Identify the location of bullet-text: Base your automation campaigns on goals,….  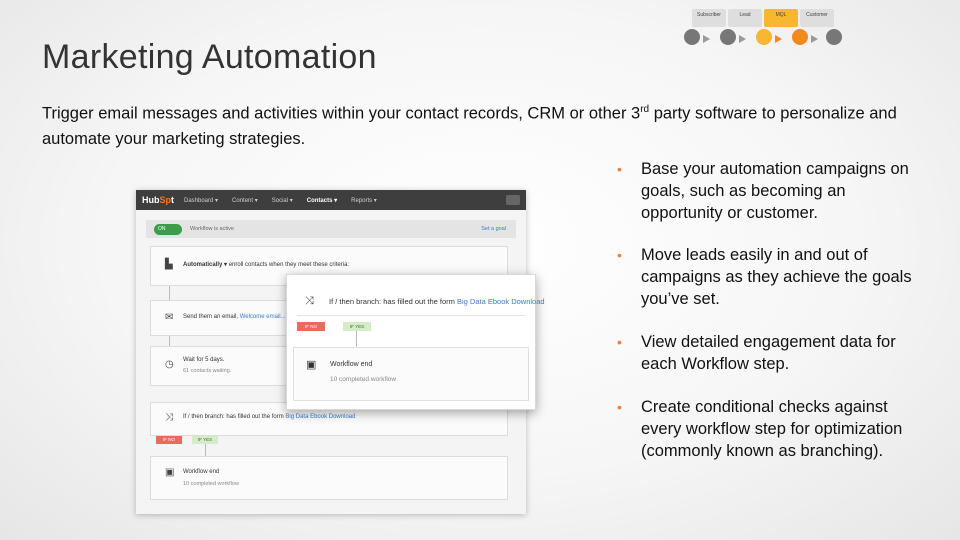
(775, 191).